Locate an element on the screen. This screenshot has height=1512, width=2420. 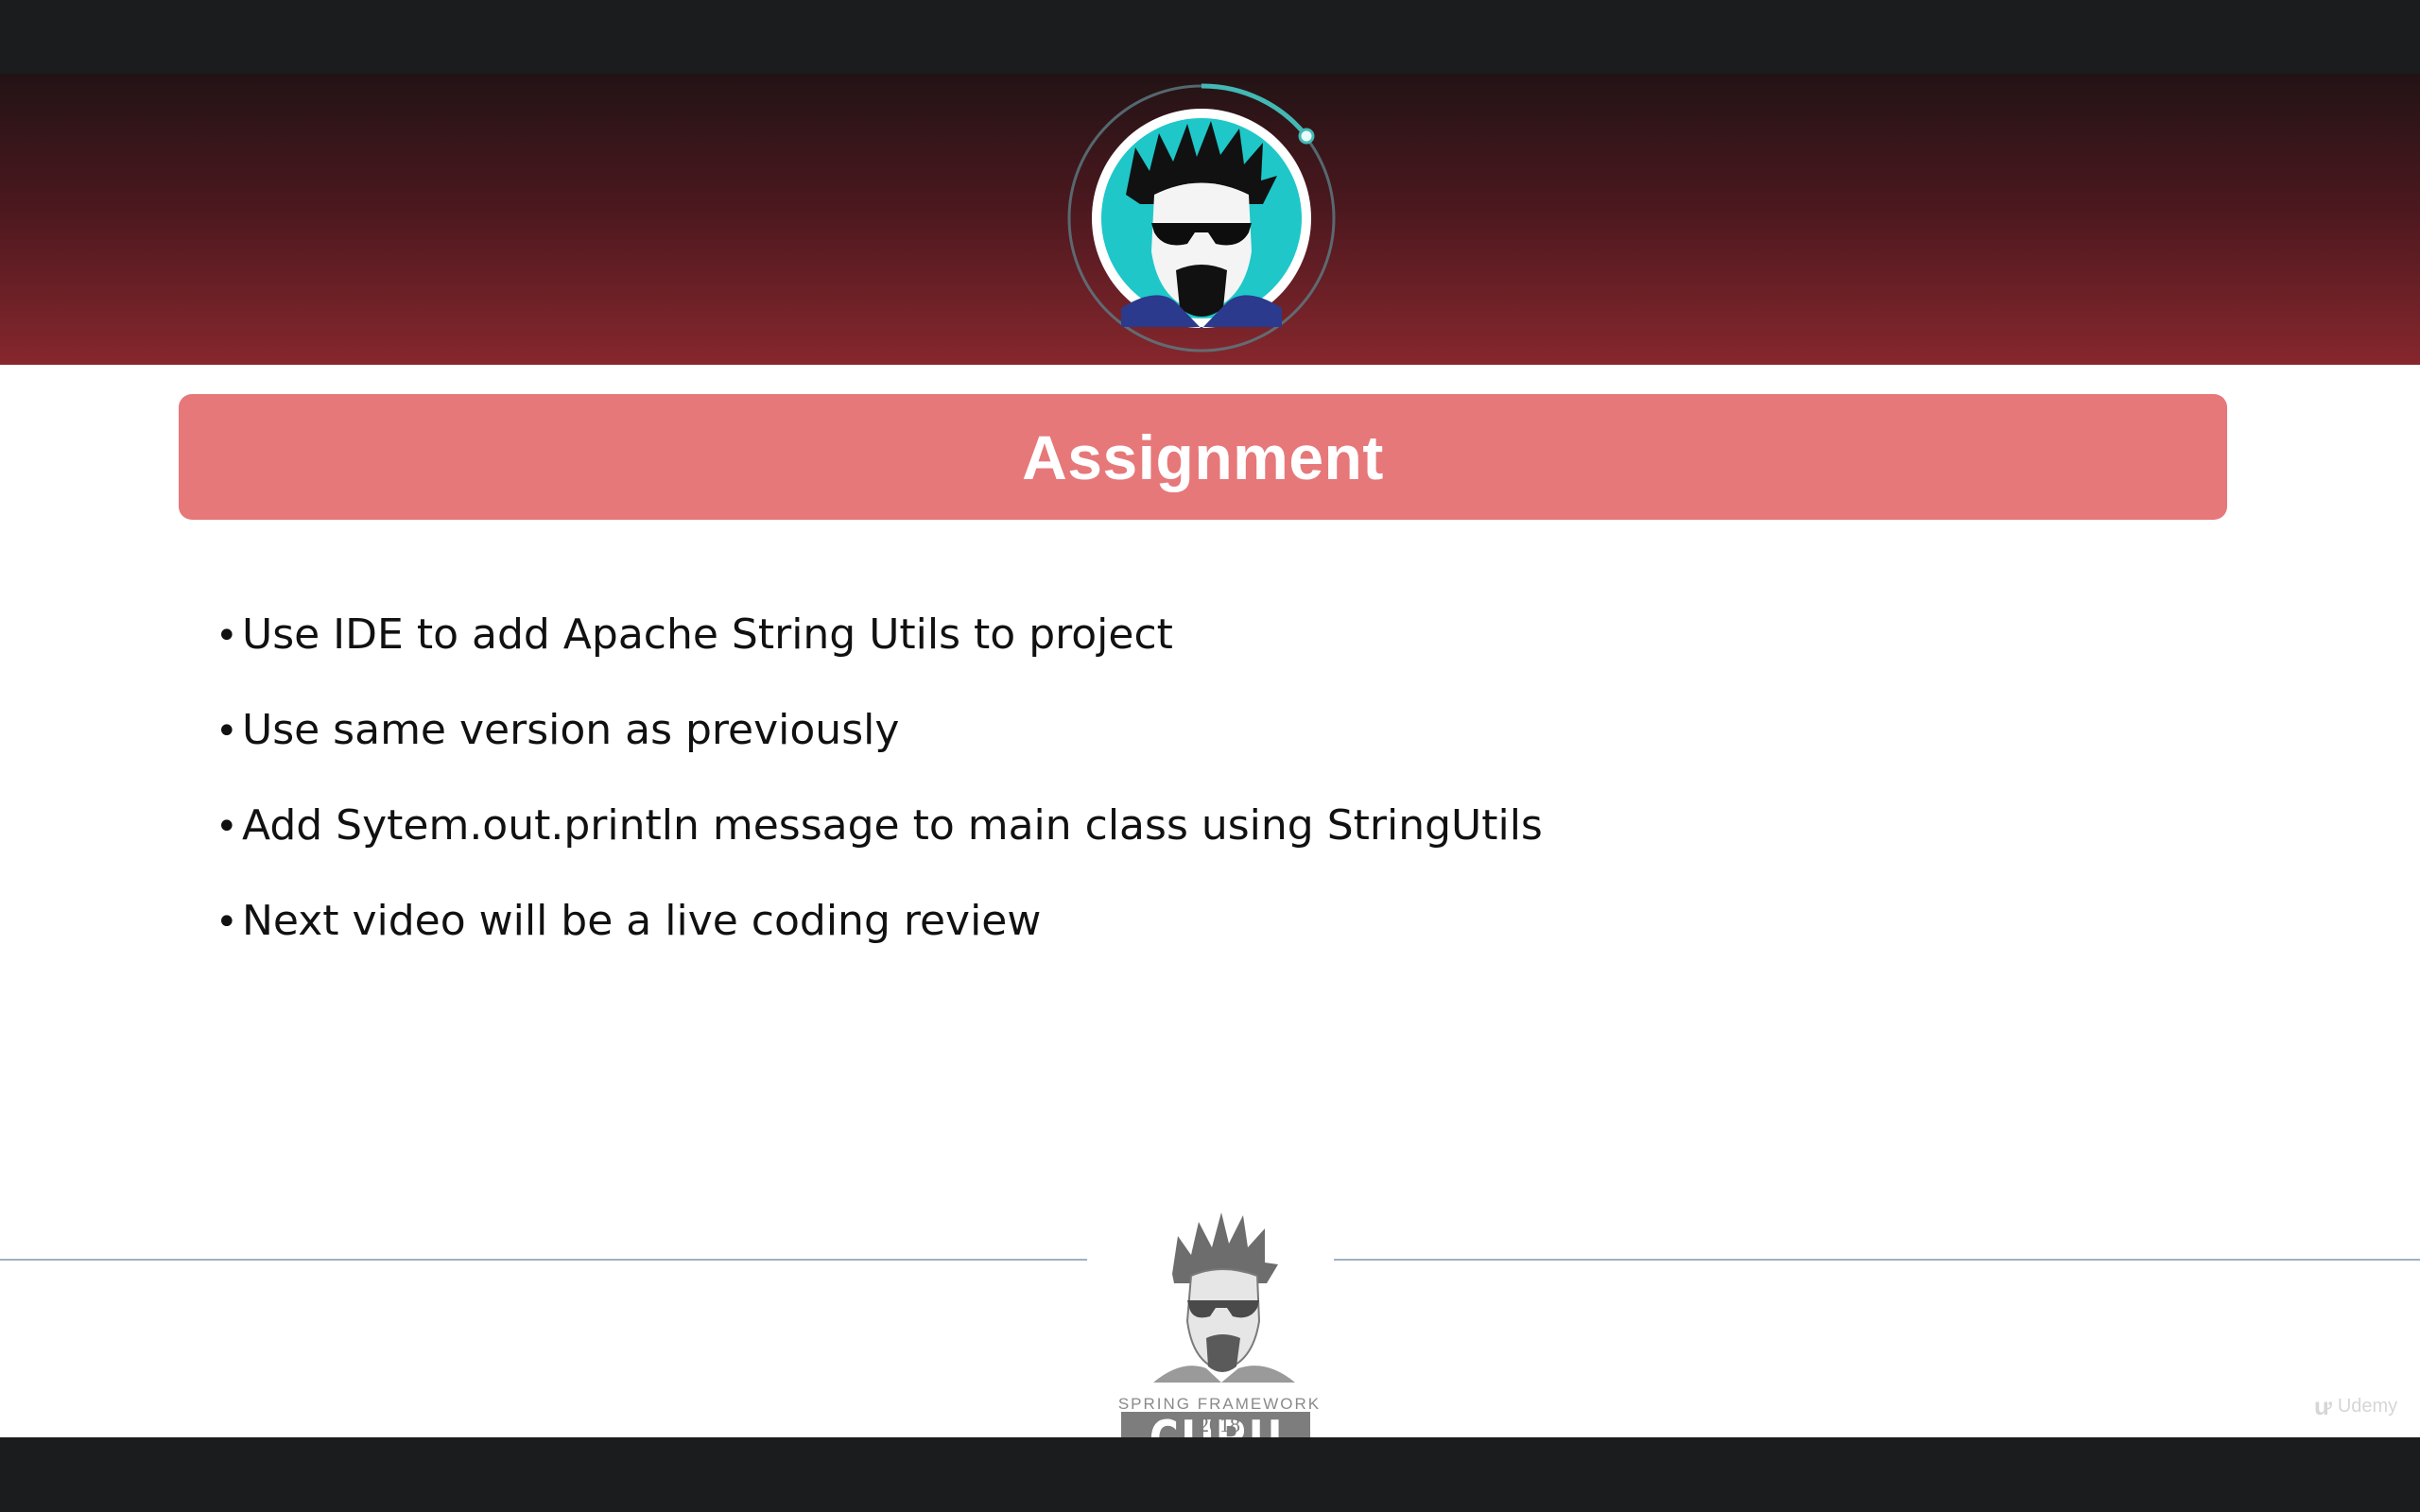
spring-framework-guru-logo: SPRING FRAMEWORK GURU is located at coordinates (1219, 1313).